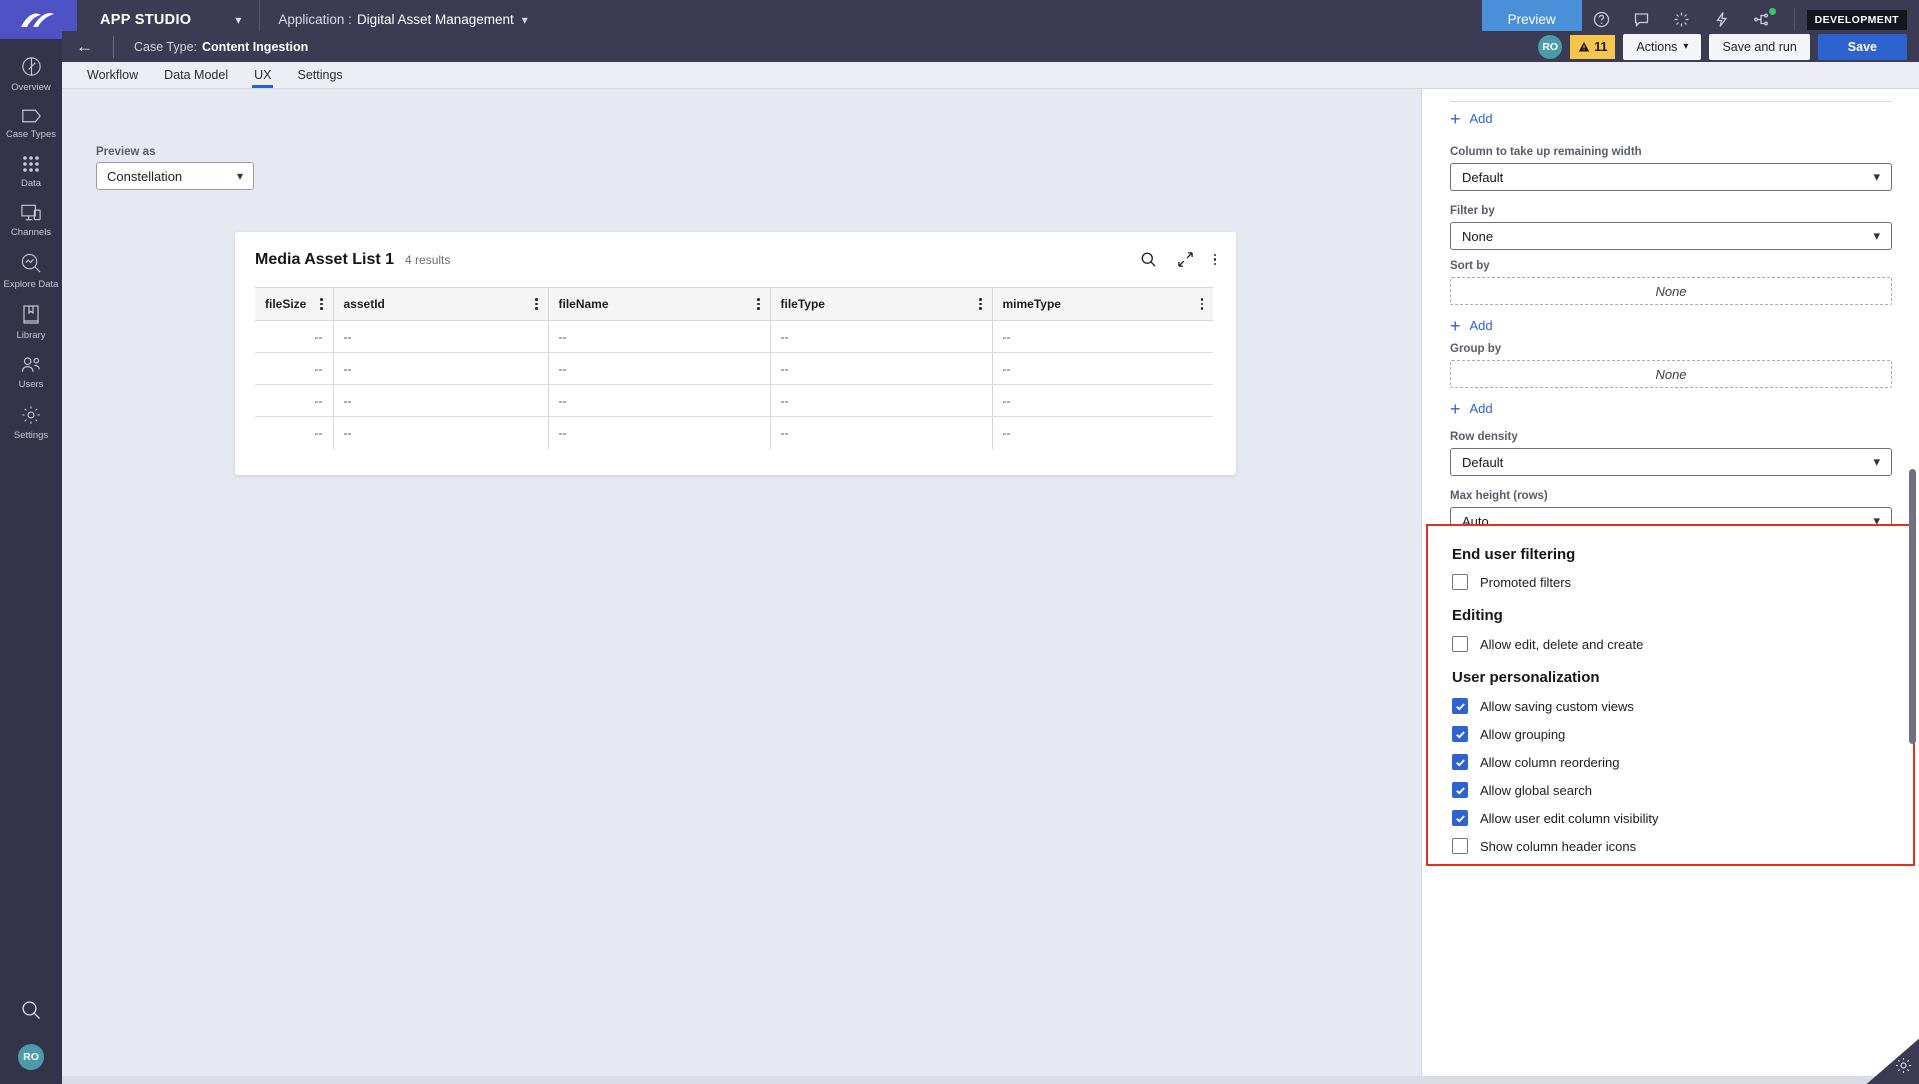  What do you see at coordinates (1476, 349) in the screenshot?
I see `field-label: Group by` at bounding box center [1476, 349].